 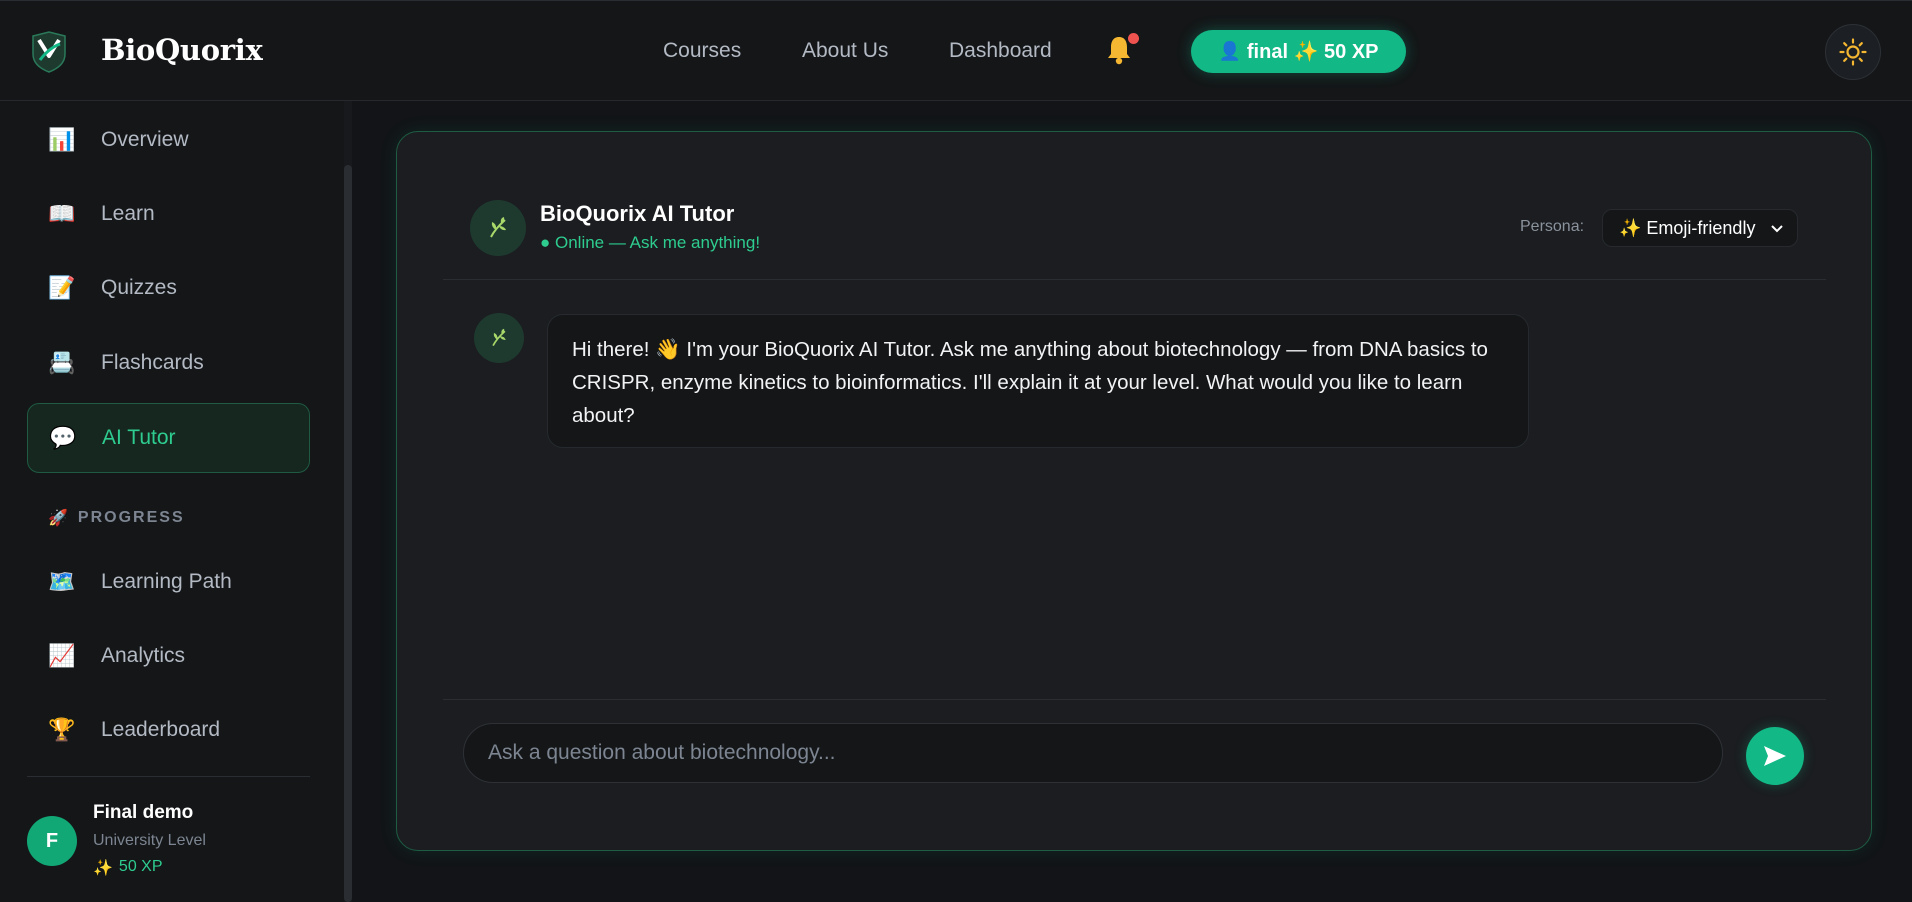 I want to click on progress-section-label: 🚀 PROGRESS, so click(x=116, y=518).